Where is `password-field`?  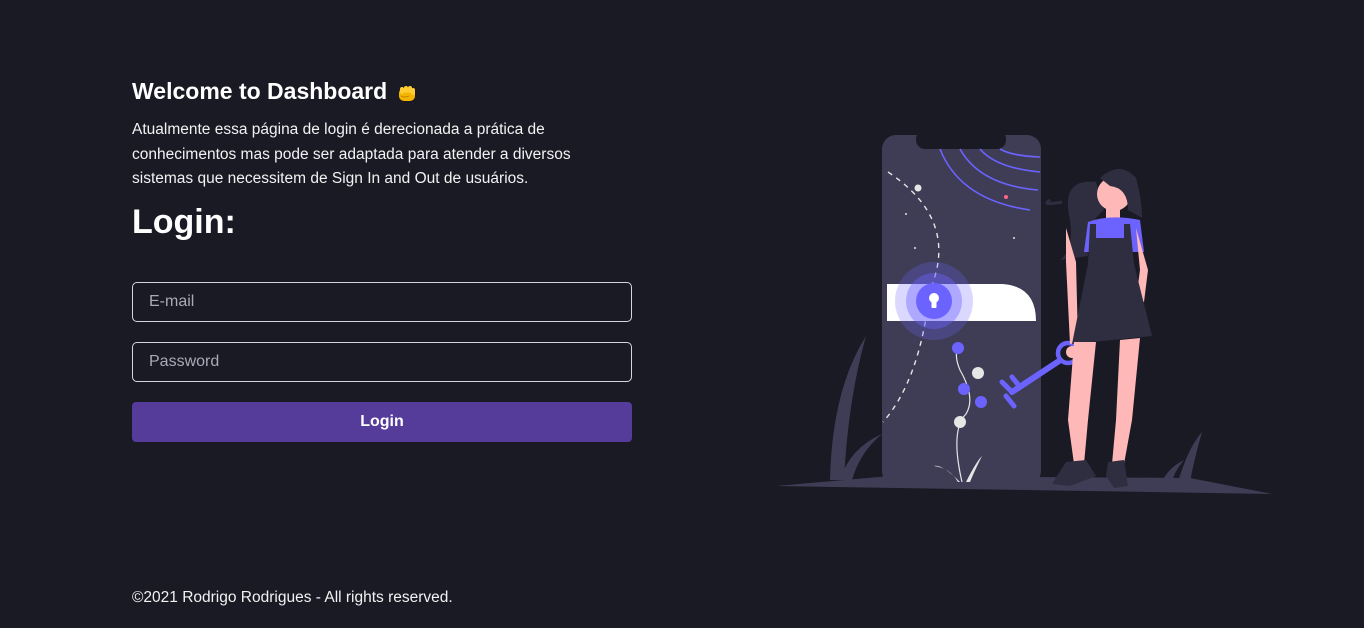 password-field is located at coordinates (382, 361).